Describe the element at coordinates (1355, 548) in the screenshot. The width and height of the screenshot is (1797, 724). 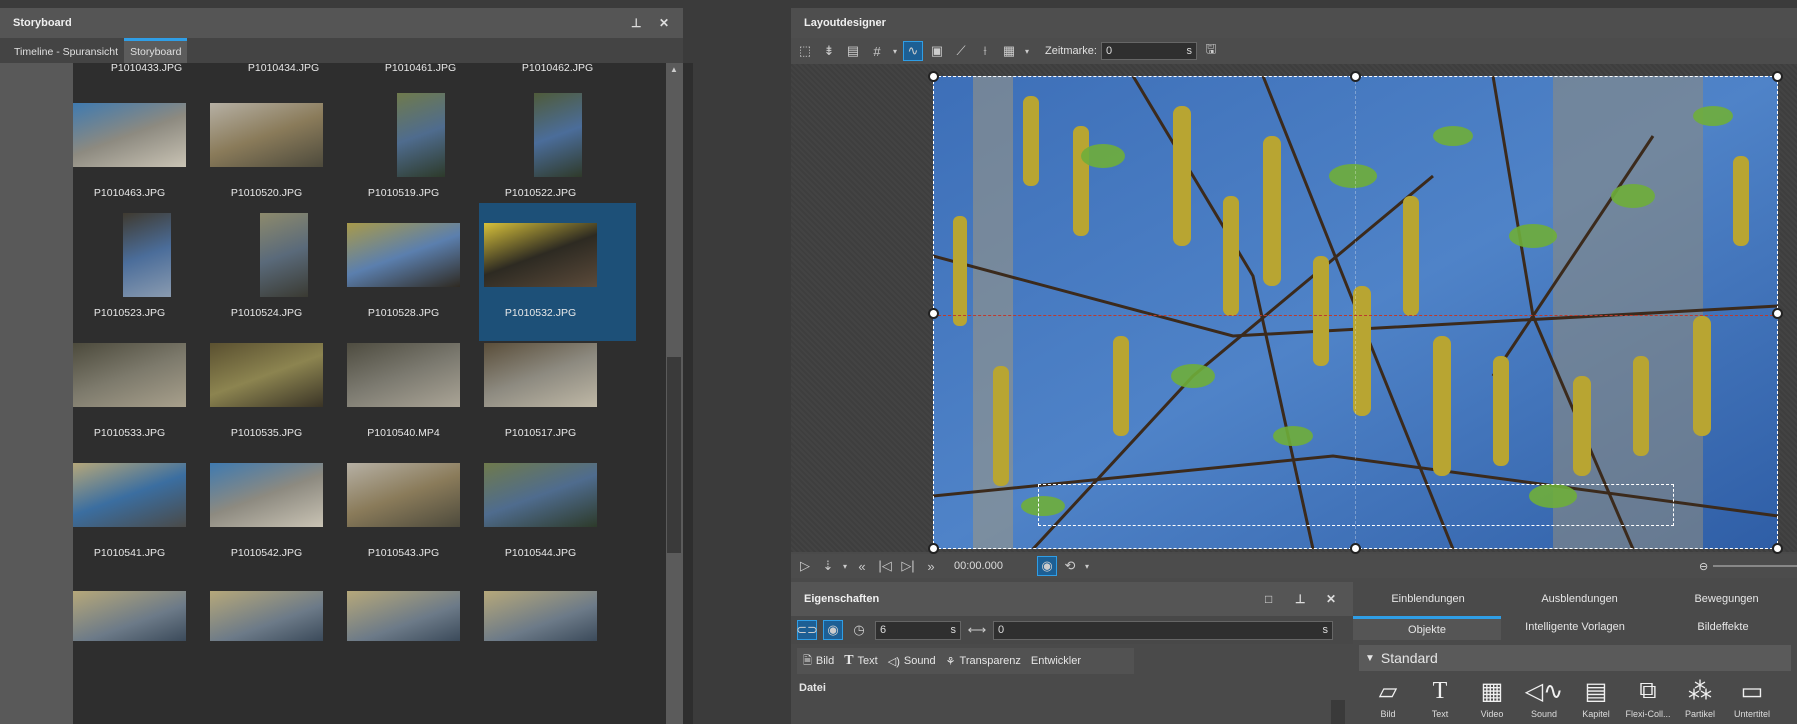
I see `resize-handle-b` at that location.